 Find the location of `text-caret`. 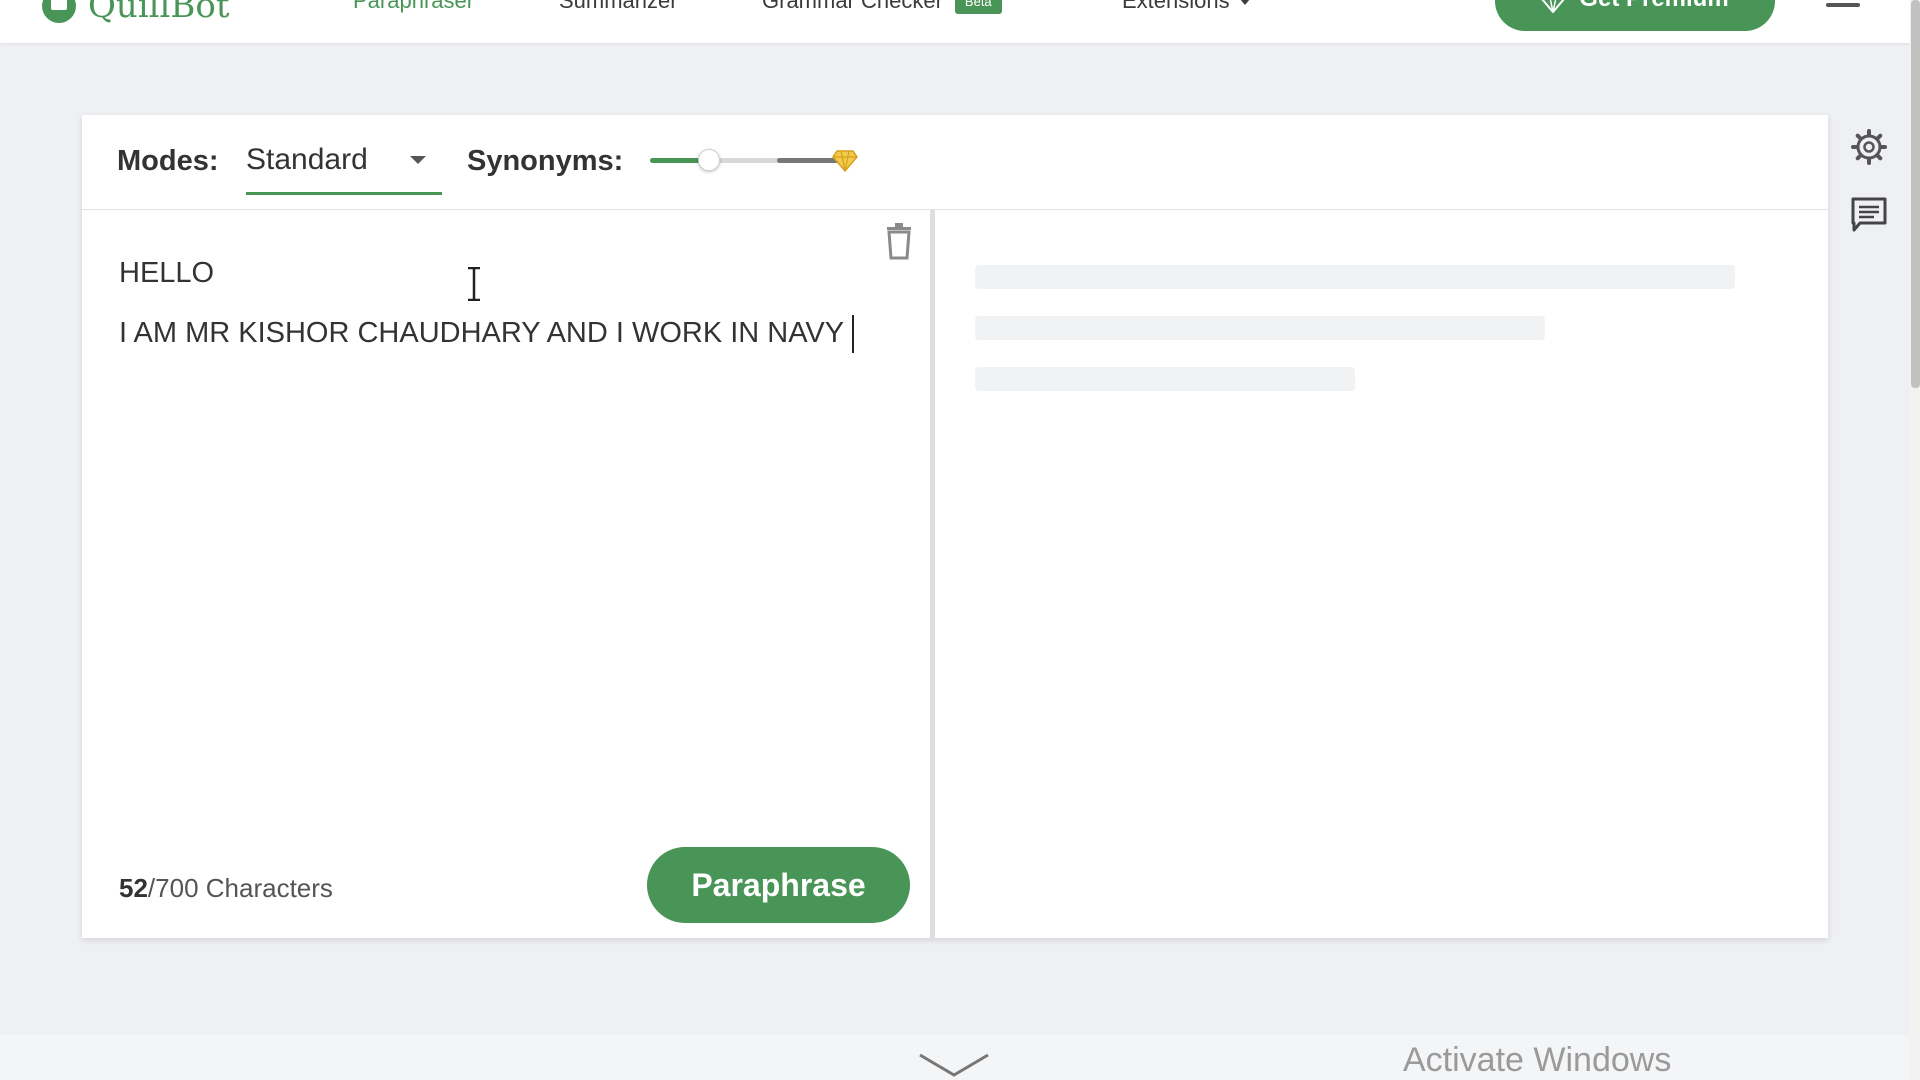

text-caret is located at coordinates (853, 334).